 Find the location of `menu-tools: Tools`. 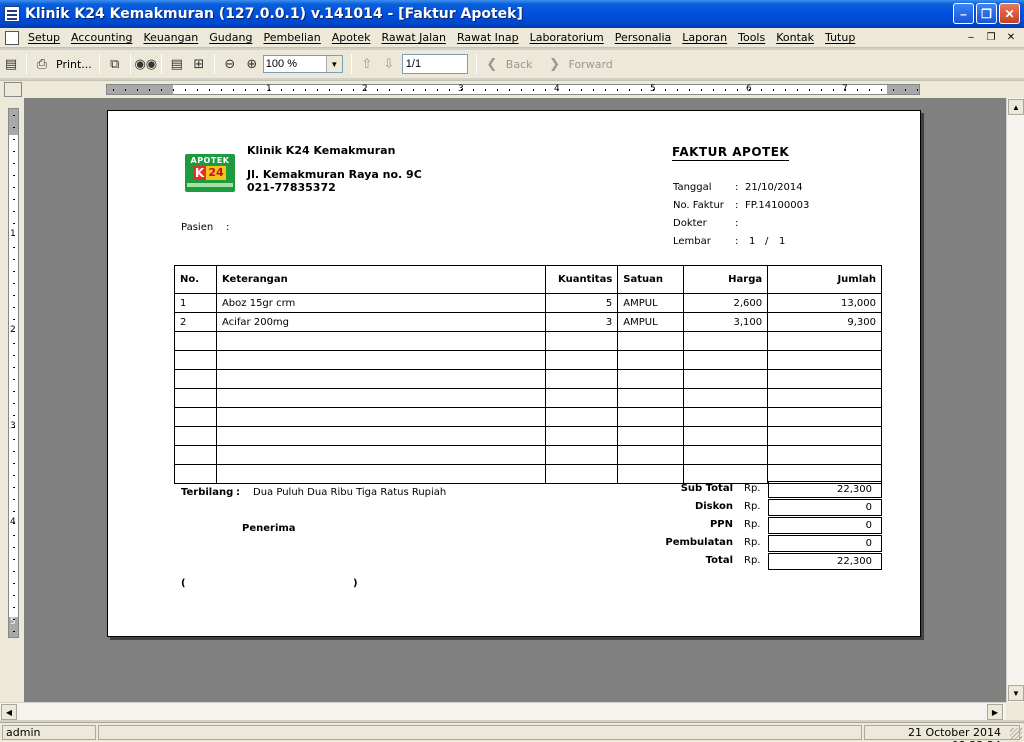

menu-tools: Tools is located at coordinates (752, 37).